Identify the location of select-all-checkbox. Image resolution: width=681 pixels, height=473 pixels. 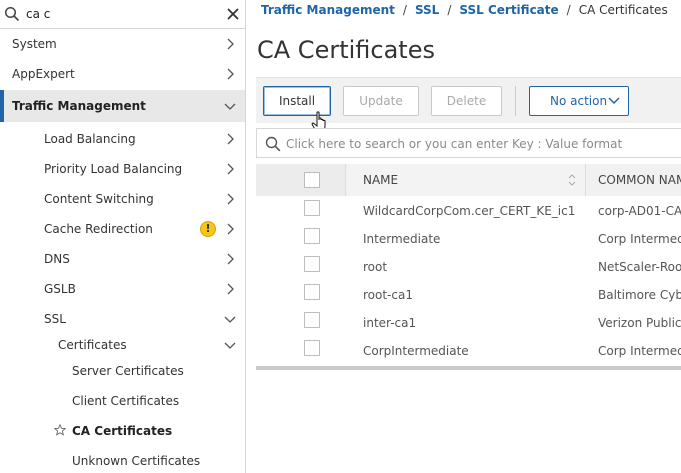
(312, 180).